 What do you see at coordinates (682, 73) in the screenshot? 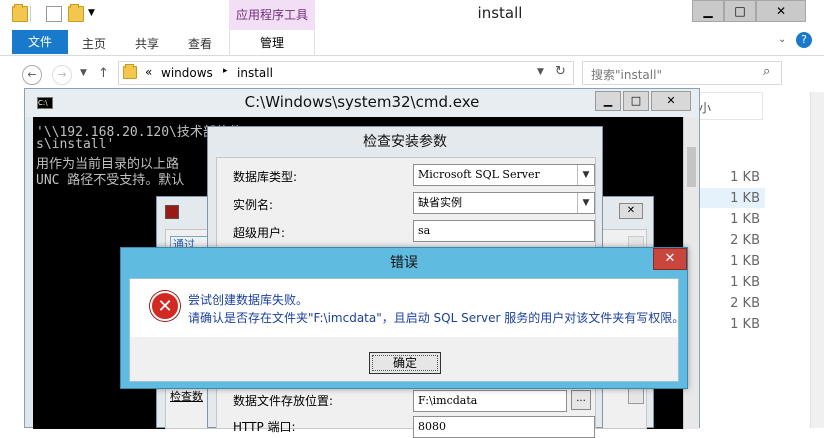
I see `search-input: 搜索"install" ⌕` at bounding box center [682, 73].